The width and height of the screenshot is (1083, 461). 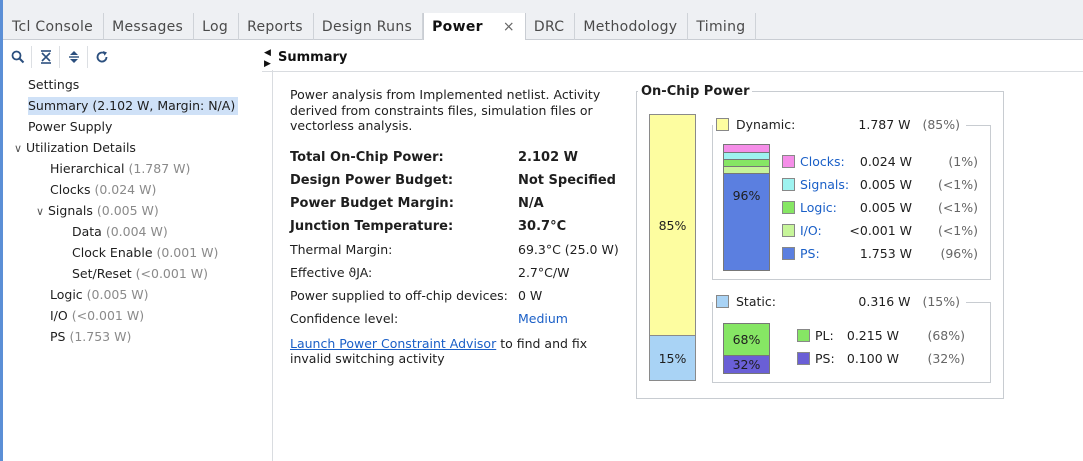 What do you see at coordinates (672, 58) in the screenshot?
I see `content-header: ◀ ▶ Summary` at bounding box center [672, 58].